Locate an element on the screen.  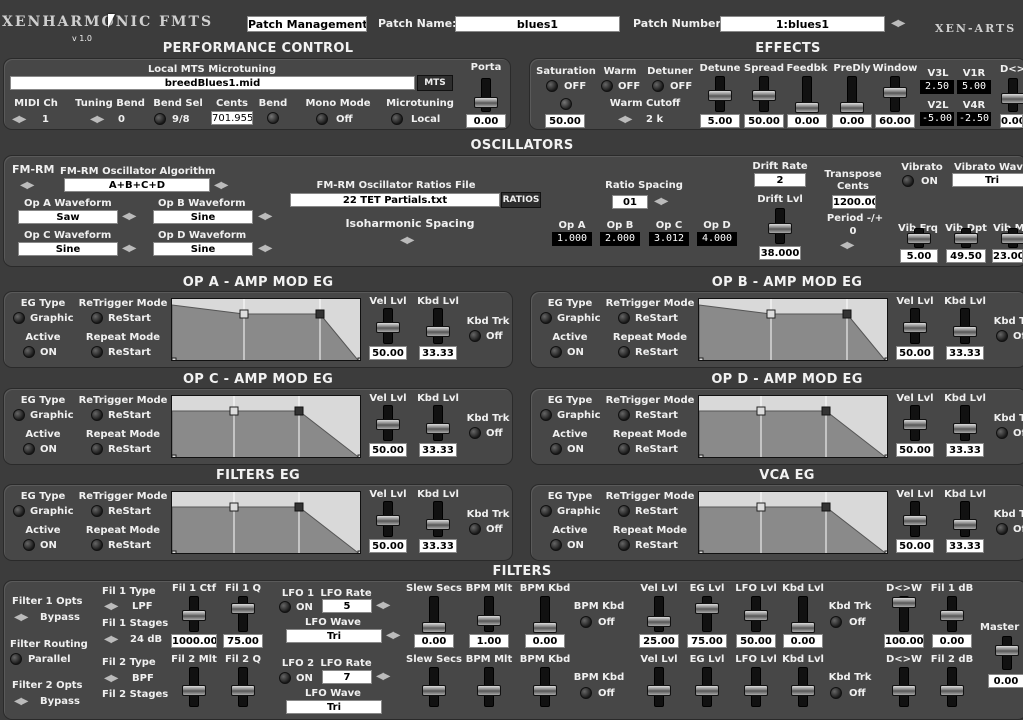
fx-1-slider is located at coordinates (764, 94).